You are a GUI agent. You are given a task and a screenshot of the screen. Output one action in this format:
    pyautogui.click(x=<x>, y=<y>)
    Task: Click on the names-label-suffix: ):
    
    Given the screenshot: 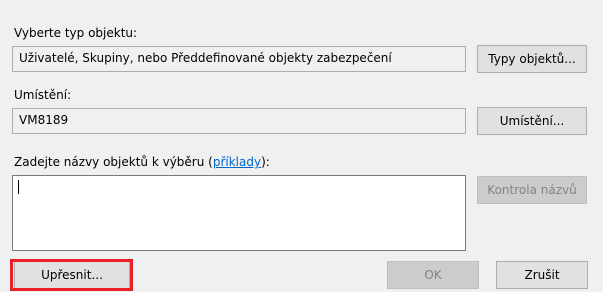 What is the action you would take?
    pyautogui.click(x=265, y=162)
    